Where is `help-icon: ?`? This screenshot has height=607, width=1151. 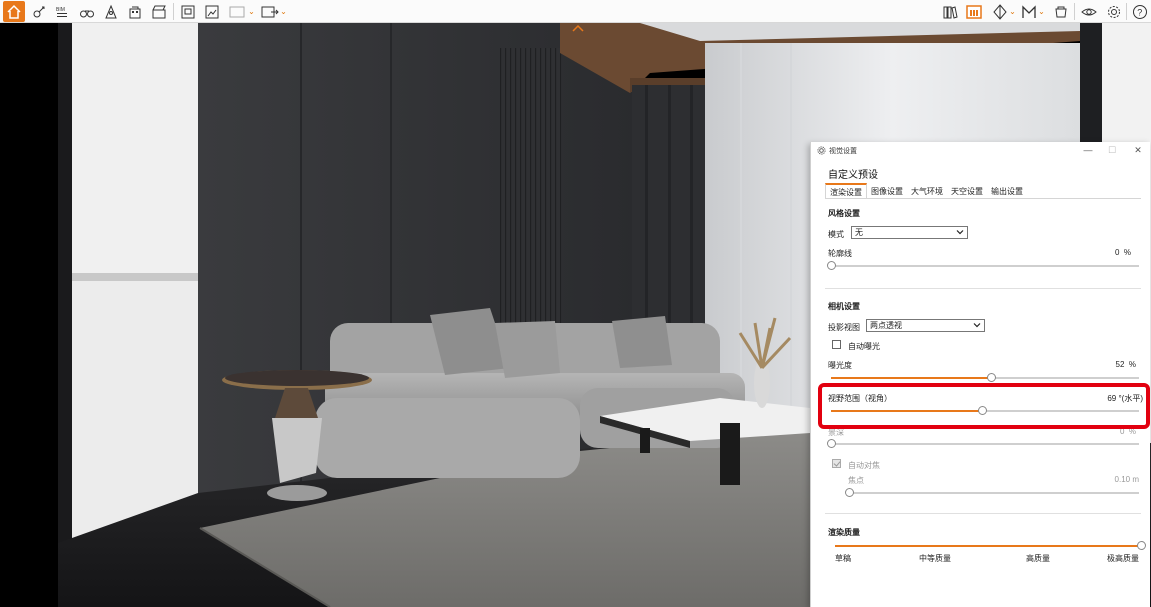 help-icon: ? is located at coordinates (1140, 11).